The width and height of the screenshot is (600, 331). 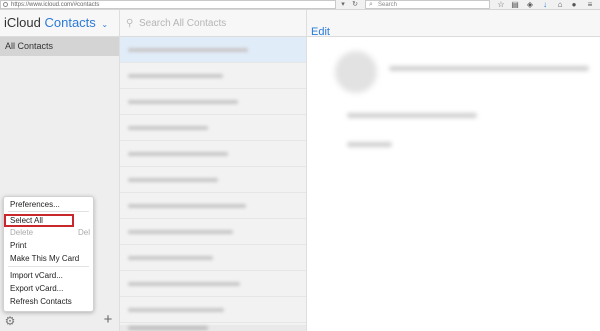 I want to click on menu-item-label: Print, so click(x=18, y=245).